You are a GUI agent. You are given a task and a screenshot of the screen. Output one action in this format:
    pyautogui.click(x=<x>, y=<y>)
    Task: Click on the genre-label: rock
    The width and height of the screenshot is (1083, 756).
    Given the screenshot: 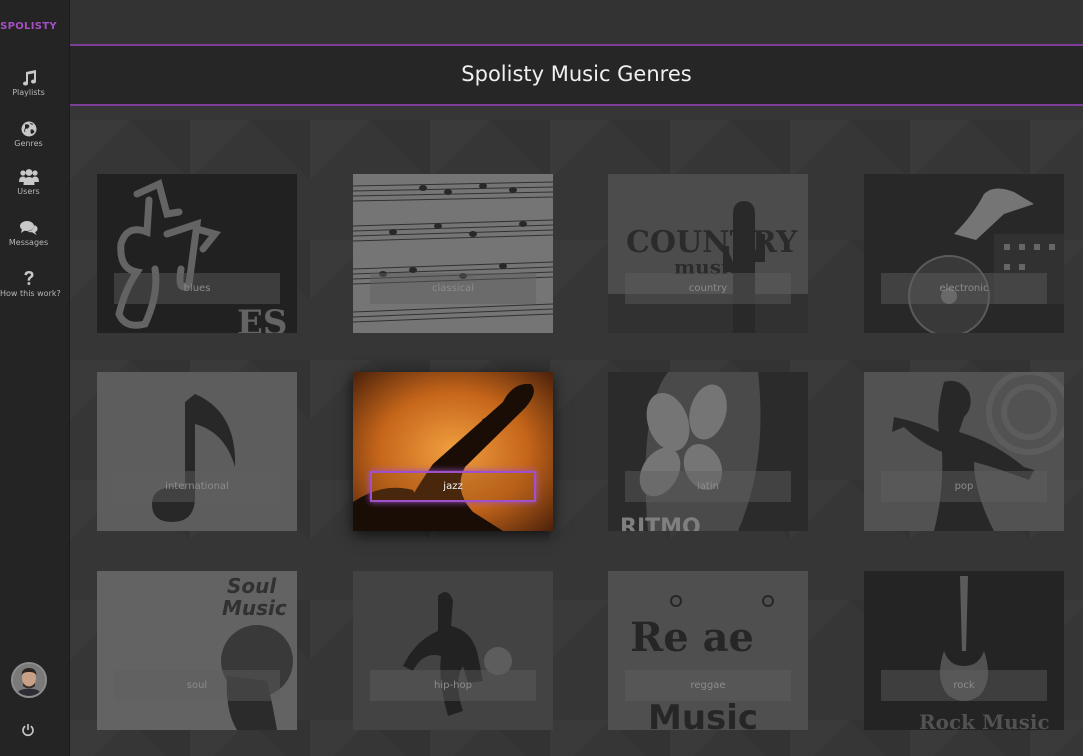 What is the action you would take?
    pyautogui.click(x=964, y=685)
    